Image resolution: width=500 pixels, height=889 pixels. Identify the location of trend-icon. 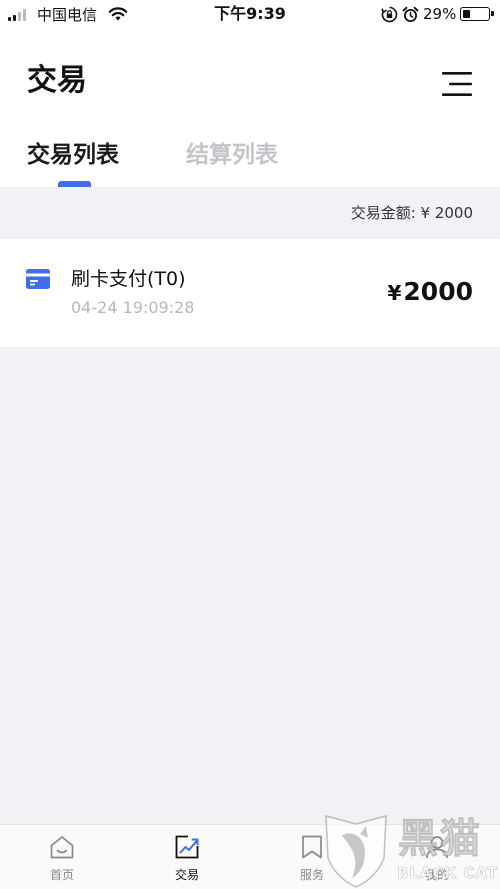
(187, 847).